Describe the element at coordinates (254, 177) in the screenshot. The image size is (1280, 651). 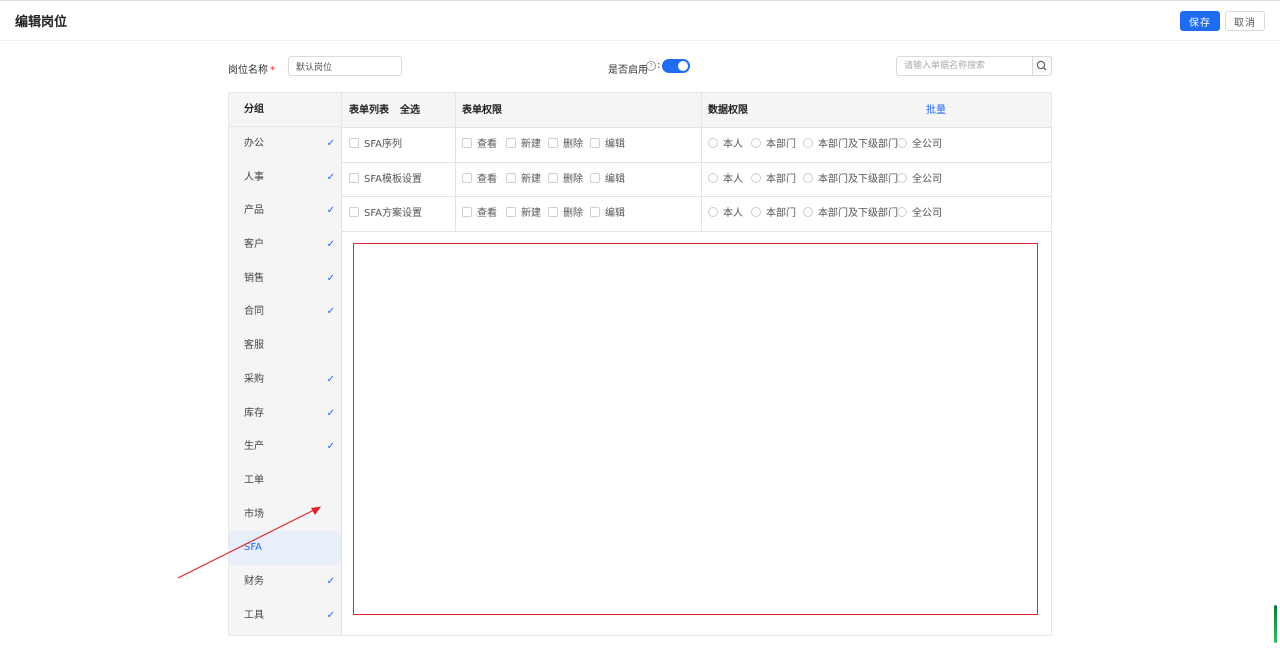
I see `sidebar-item-label: 人事` at that location.